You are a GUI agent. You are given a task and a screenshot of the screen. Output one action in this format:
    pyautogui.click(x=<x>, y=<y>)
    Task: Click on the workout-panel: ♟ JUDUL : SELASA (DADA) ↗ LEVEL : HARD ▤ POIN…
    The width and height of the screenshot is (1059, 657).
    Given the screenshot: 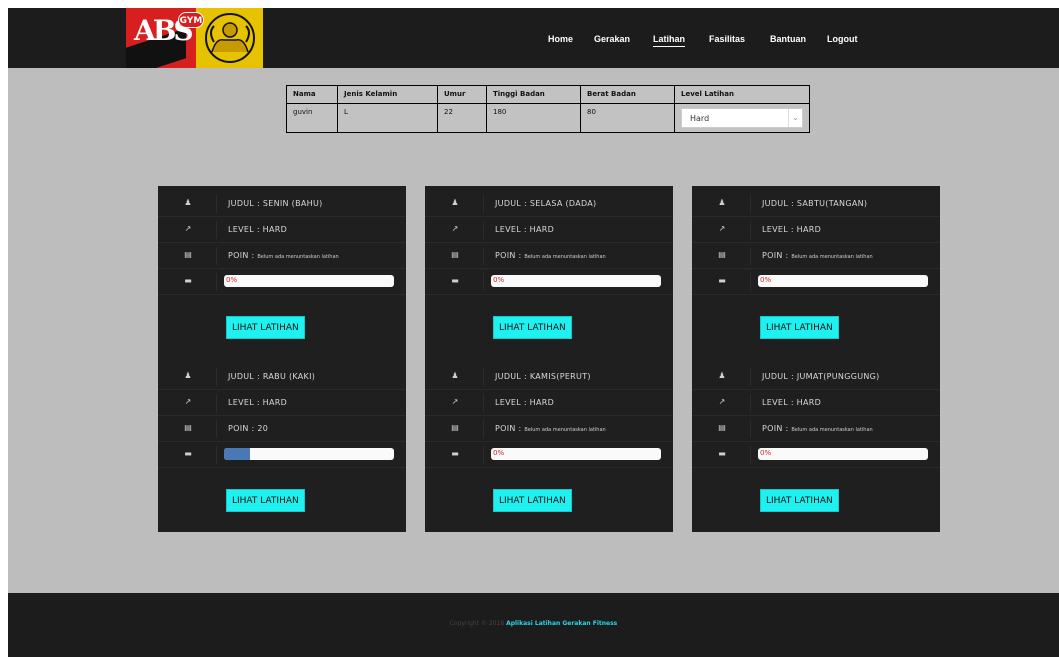 What is the action you would take?
    pyautogui.click(x=549, y=359)
    